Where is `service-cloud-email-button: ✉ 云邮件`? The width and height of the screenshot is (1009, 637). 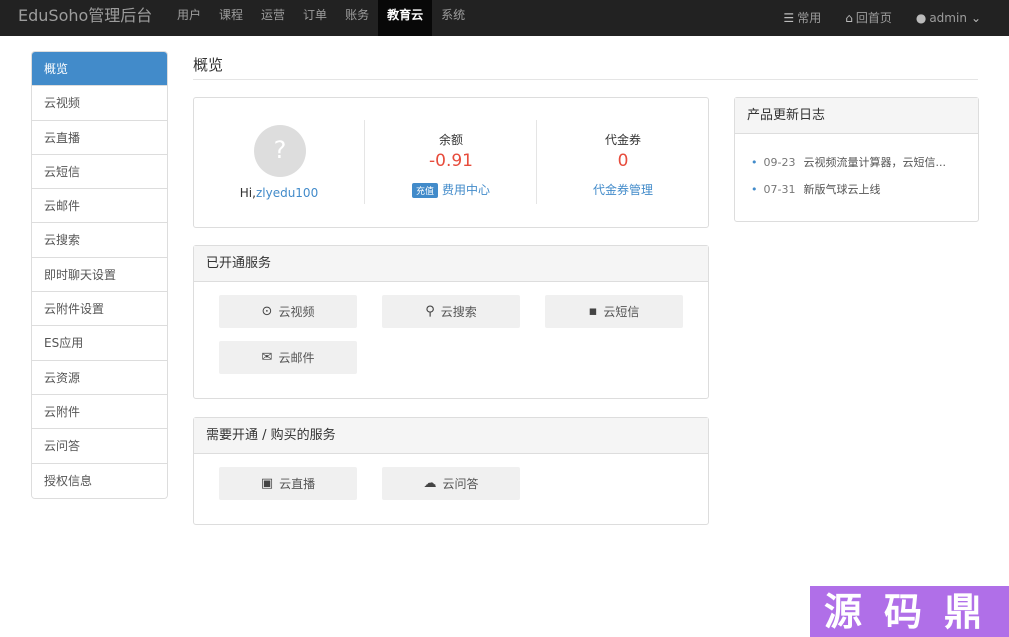 service-cloud-email-button: ✉ 云邮件 is located at coordinates (288, 357).